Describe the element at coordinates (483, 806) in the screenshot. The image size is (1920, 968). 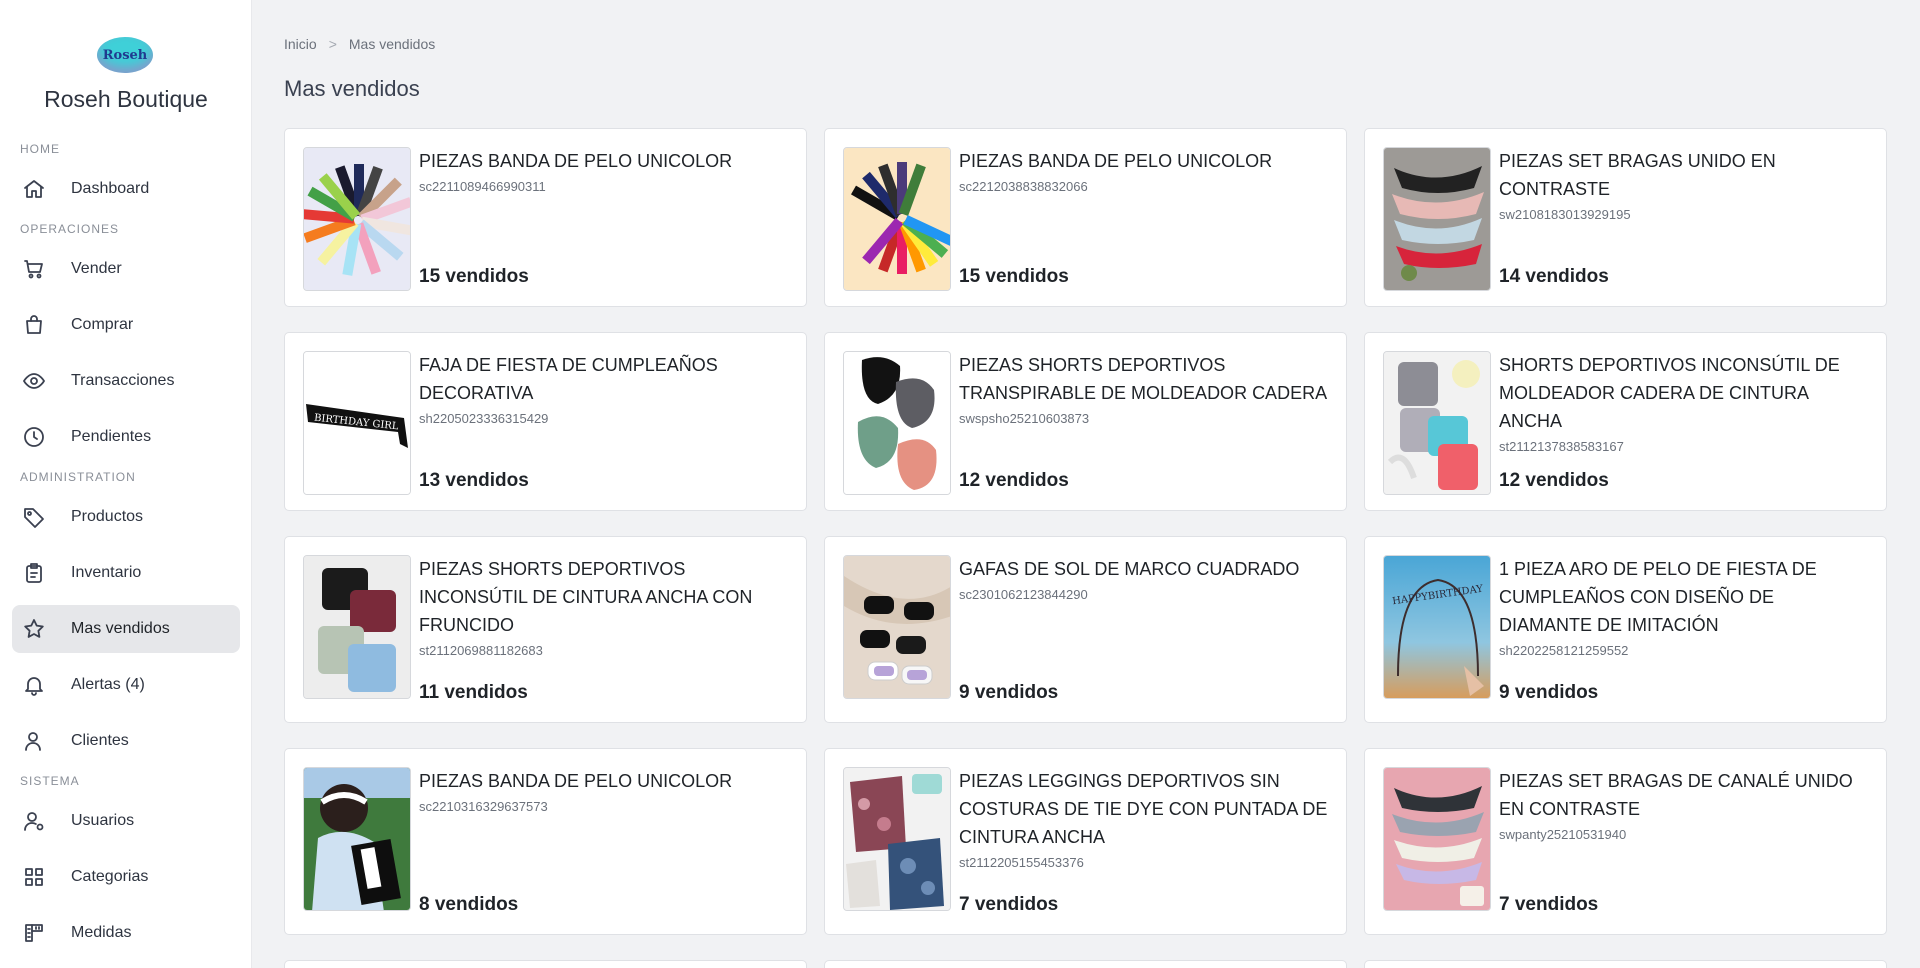
I see `product-sku: sc2210316329637573` at that location.